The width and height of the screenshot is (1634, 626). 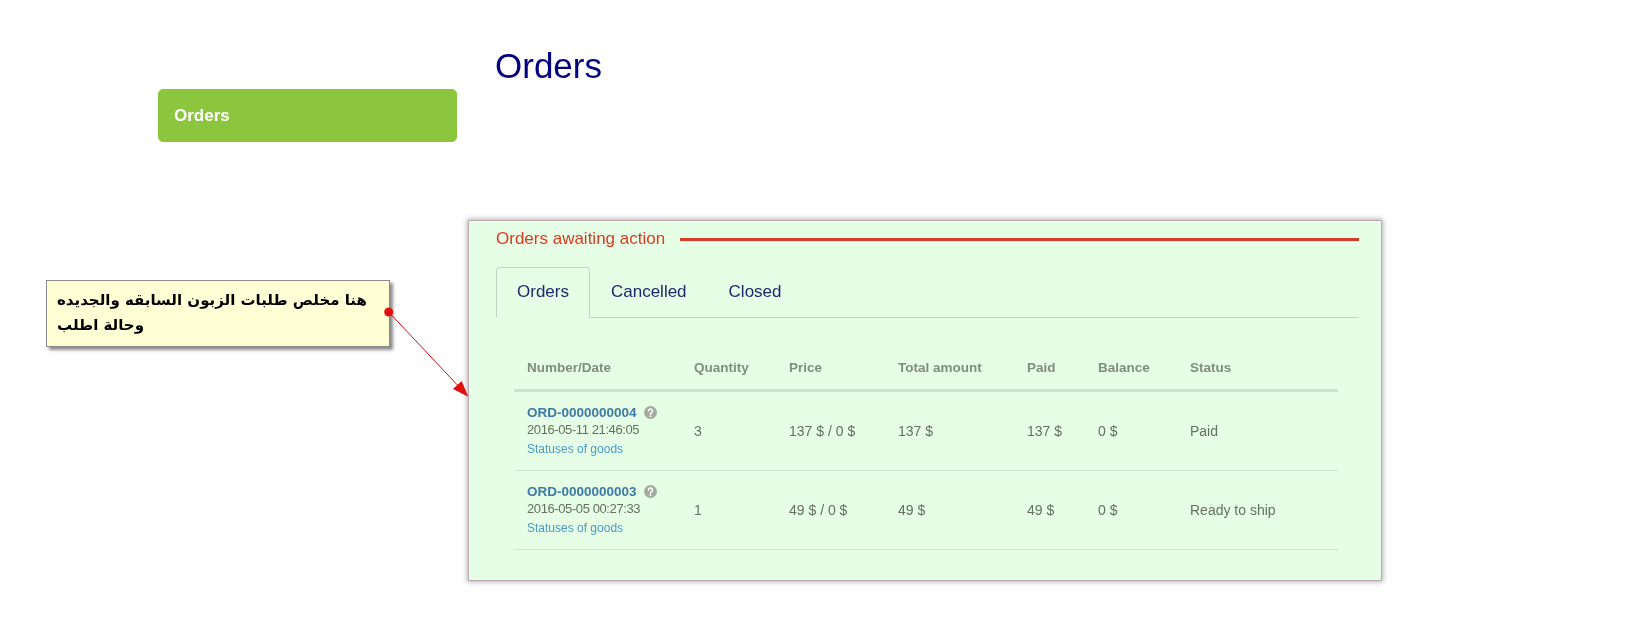 What do you see at coordinates (940, 367) in the screenshot?
I see `column-header: Total amount` at bounding box center [940, 367].